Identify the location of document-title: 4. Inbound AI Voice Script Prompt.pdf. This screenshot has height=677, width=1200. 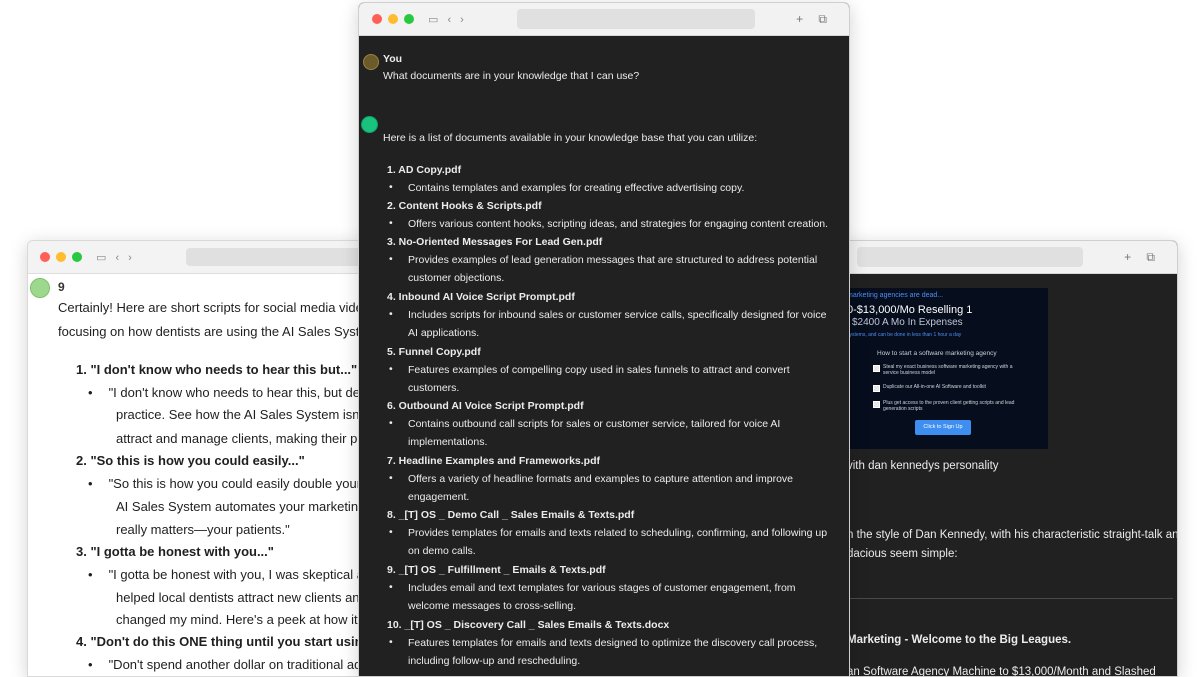
(481, 297).